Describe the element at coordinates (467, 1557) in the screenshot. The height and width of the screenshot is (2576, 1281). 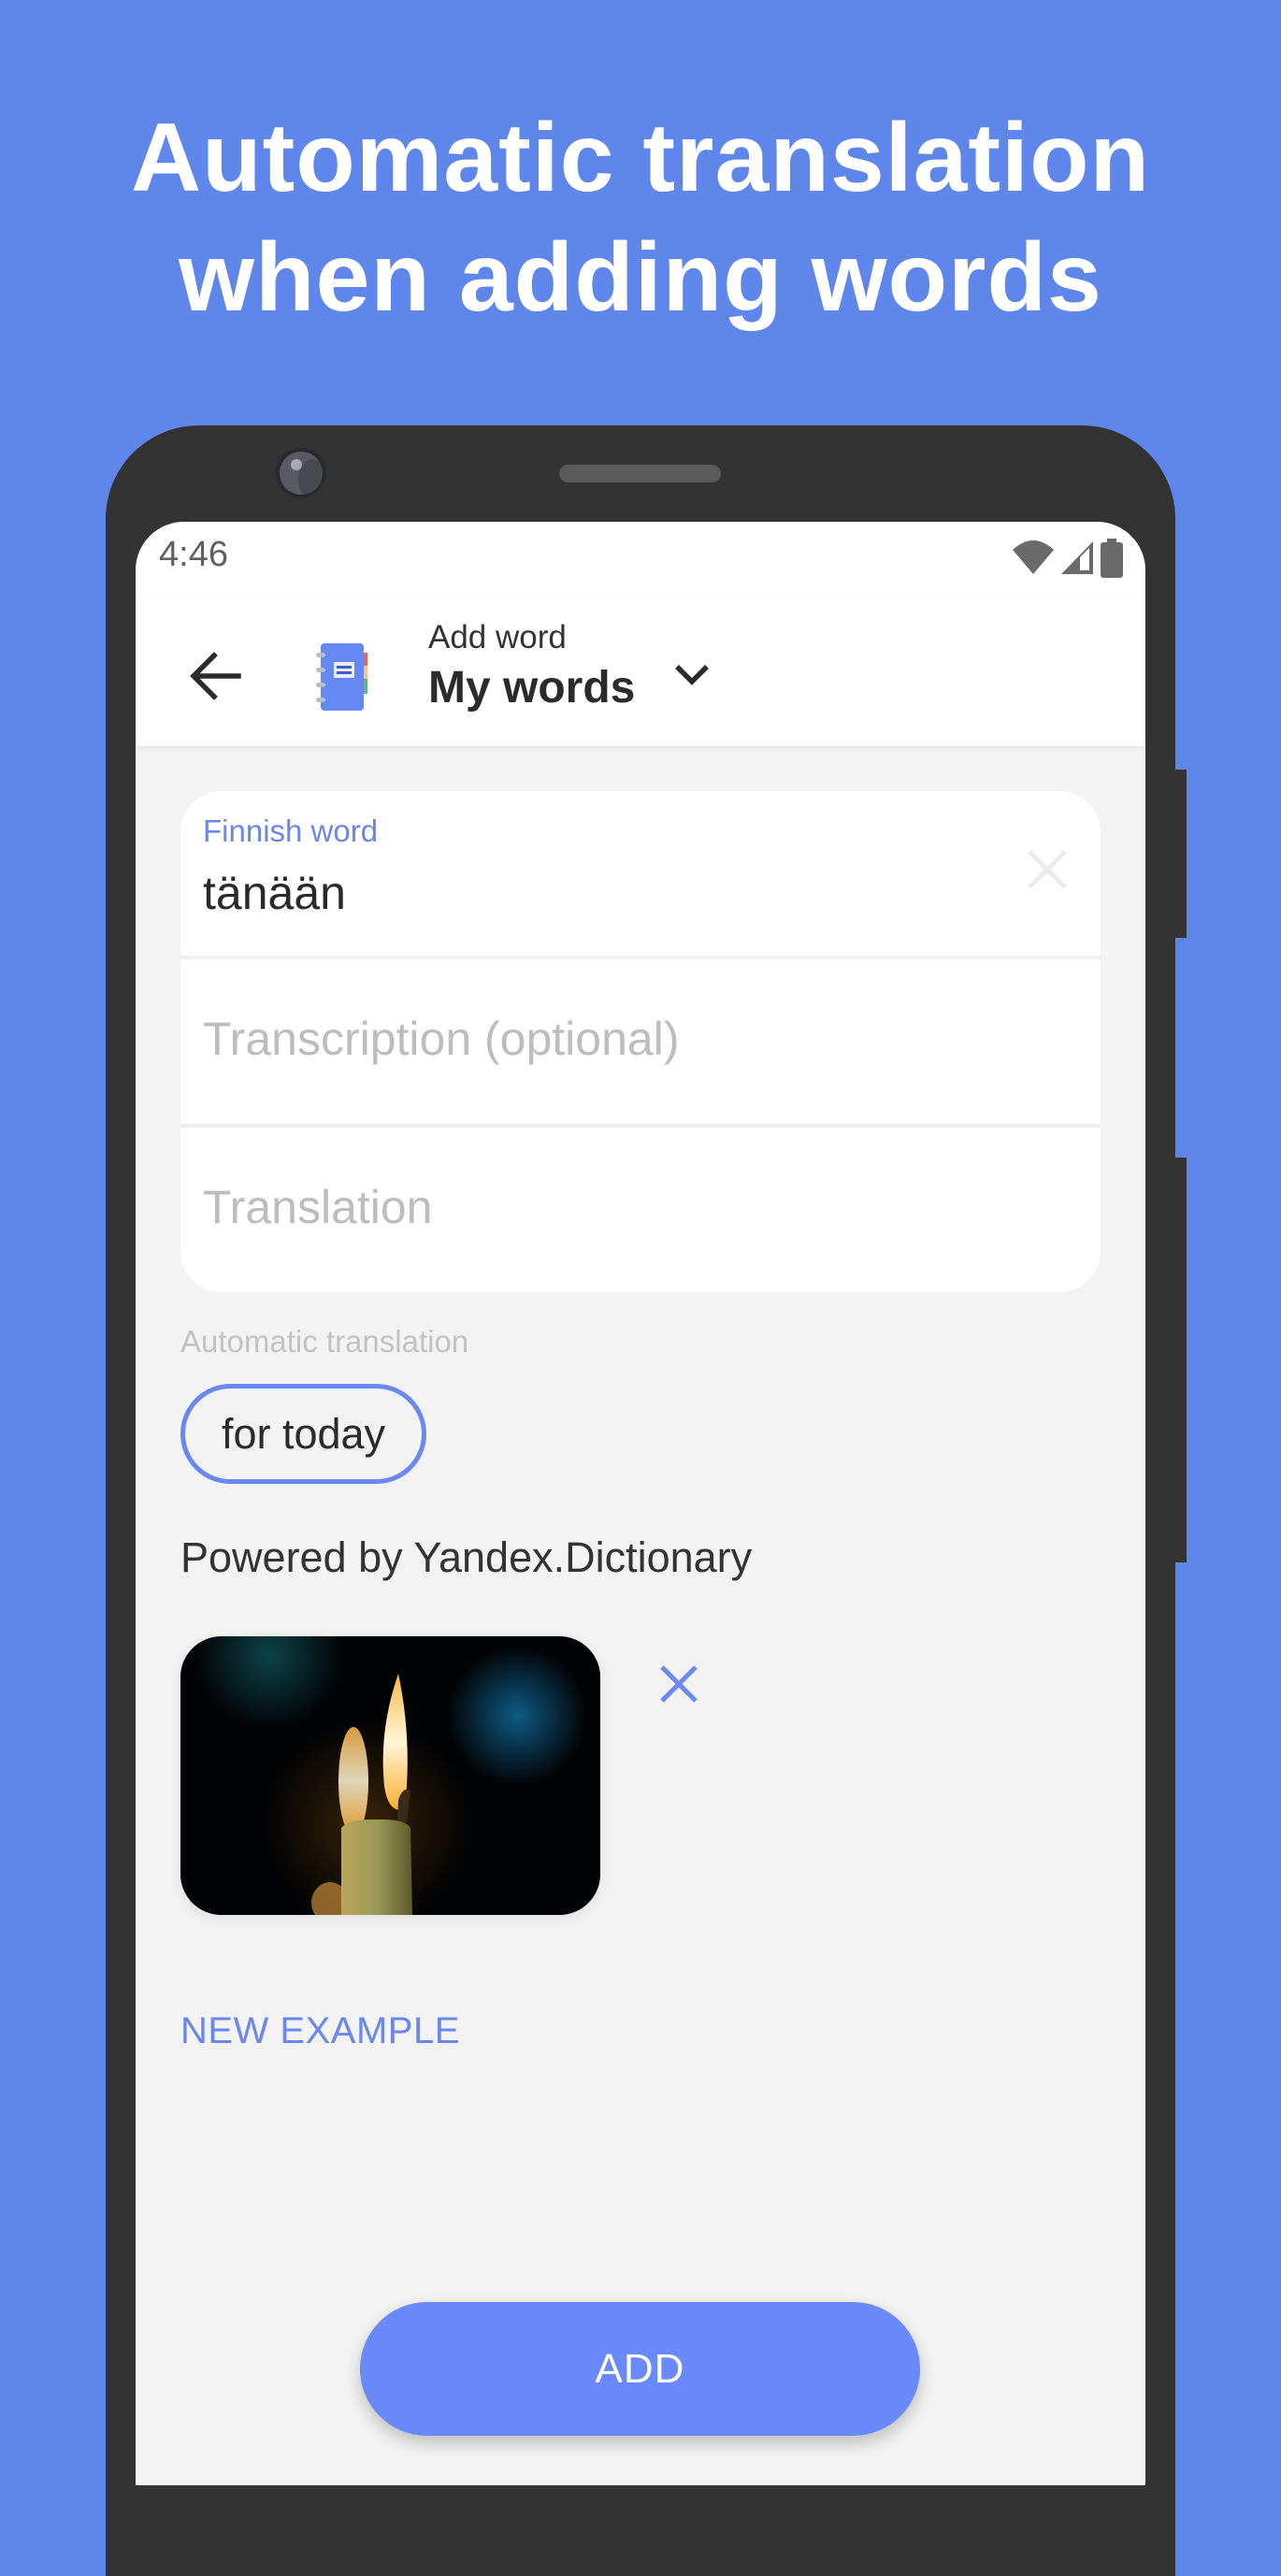
I see `attribution-text: Powered by Yandex.Dictionary` at that location.